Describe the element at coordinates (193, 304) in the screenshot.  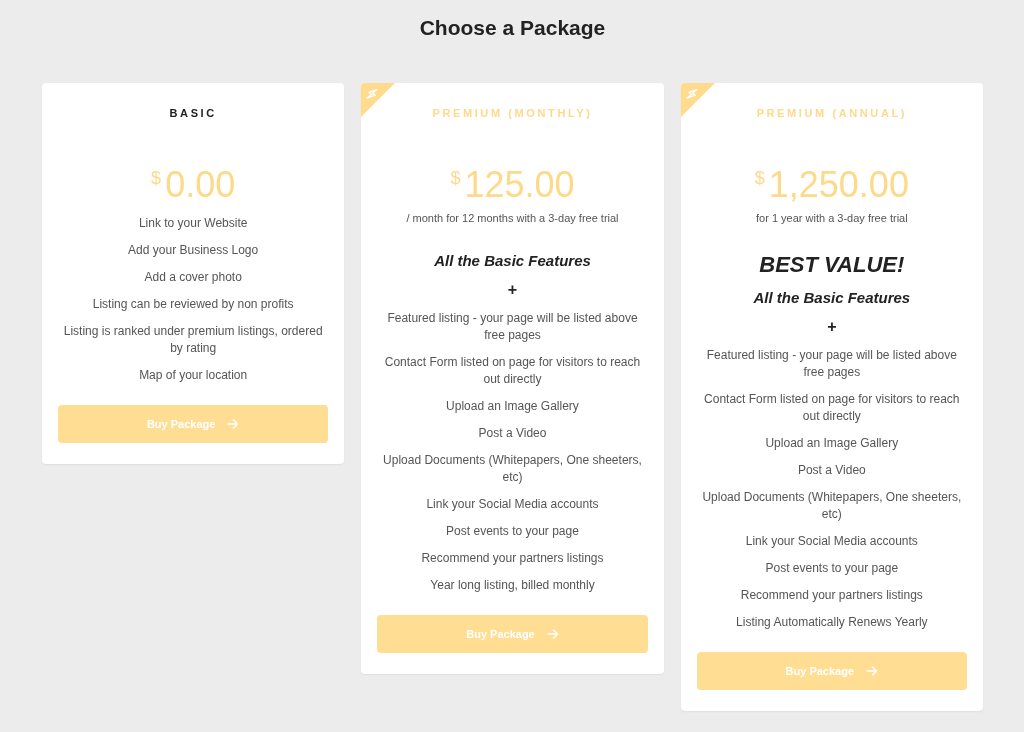
I see `feature-item: Listing can be reviewed by non profits` at that location.